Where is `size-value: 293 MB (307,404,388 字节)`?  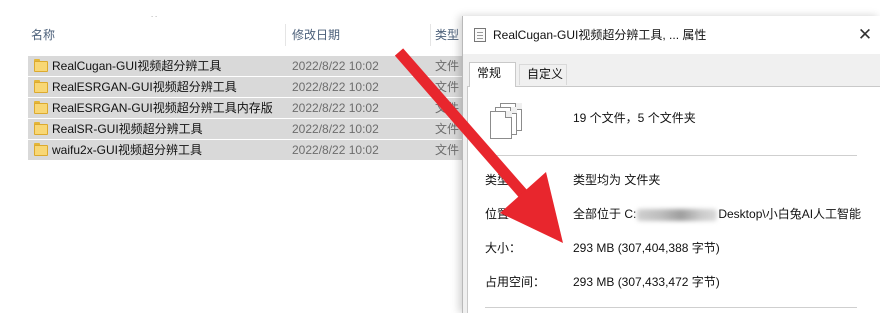
size-value: 293 MB (307,404,388 字节) is located at coordinates (646, 248).